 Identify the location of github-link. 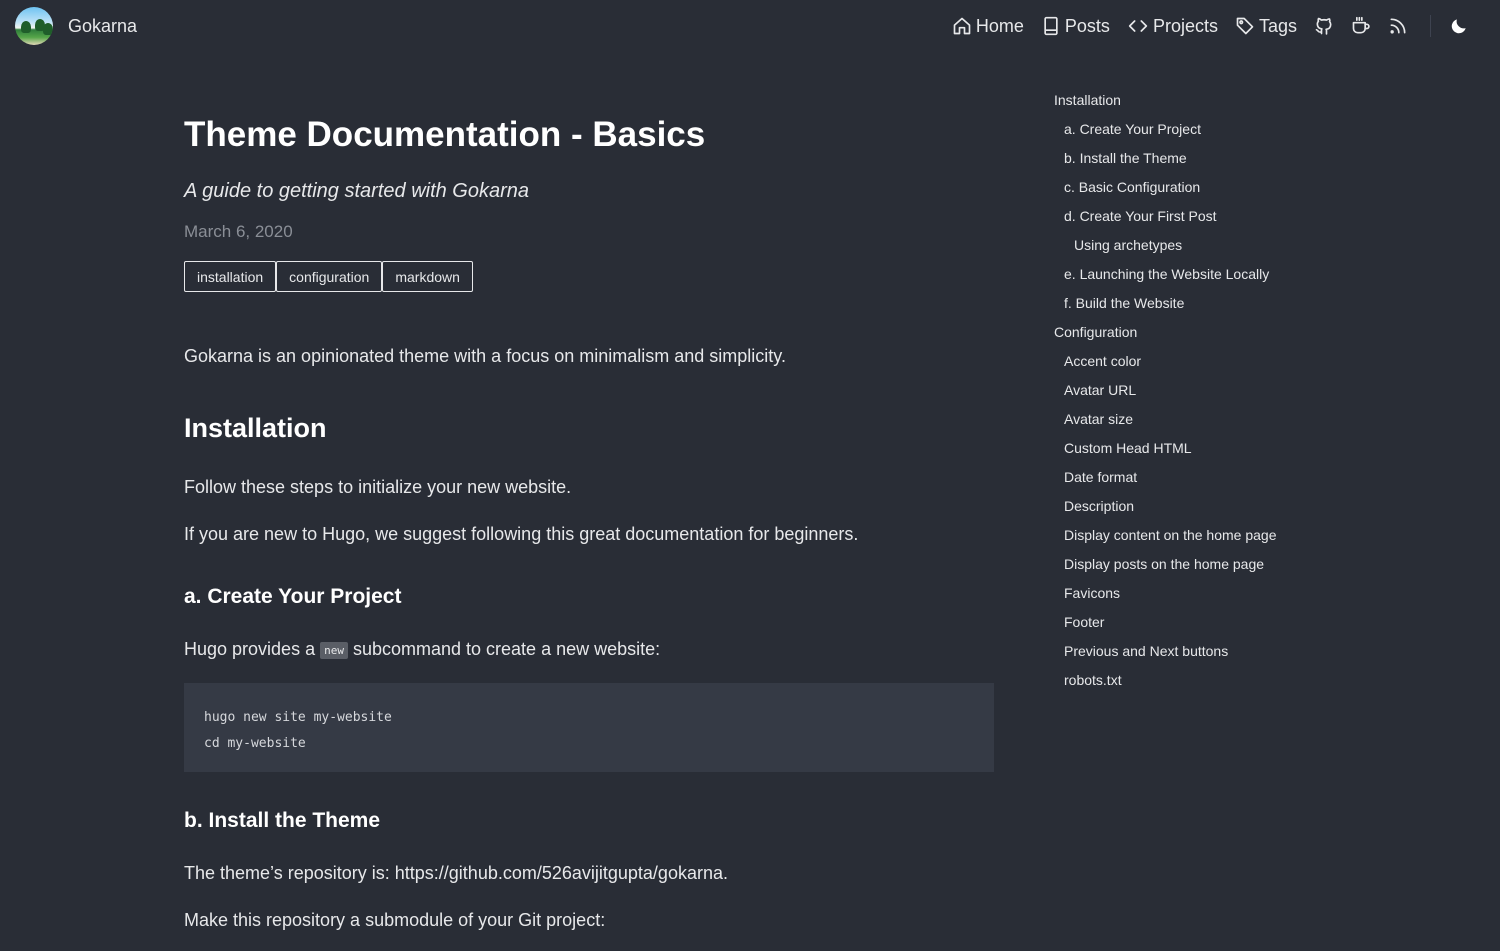
(1324, 26).